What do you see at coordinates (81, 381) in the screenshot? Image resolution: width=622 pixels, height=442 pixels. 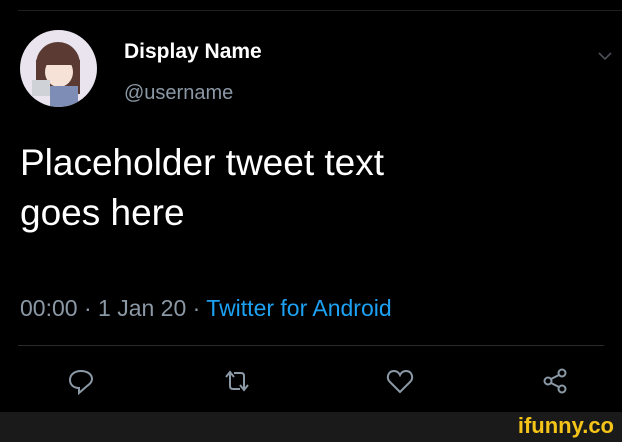 I see `reply-icon` at bounding box center [81, 381].